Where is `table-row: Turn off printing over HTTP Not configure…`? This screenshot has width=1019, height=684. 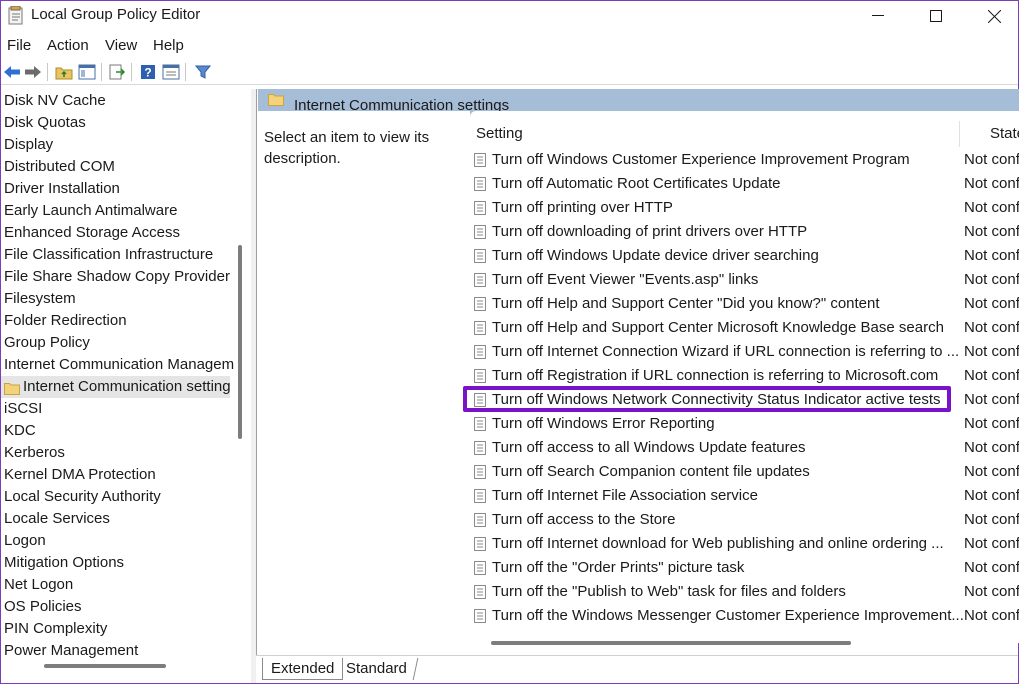
table-row: Turn off printing over HTTP Not configure… is located at coordinates (744, 208).